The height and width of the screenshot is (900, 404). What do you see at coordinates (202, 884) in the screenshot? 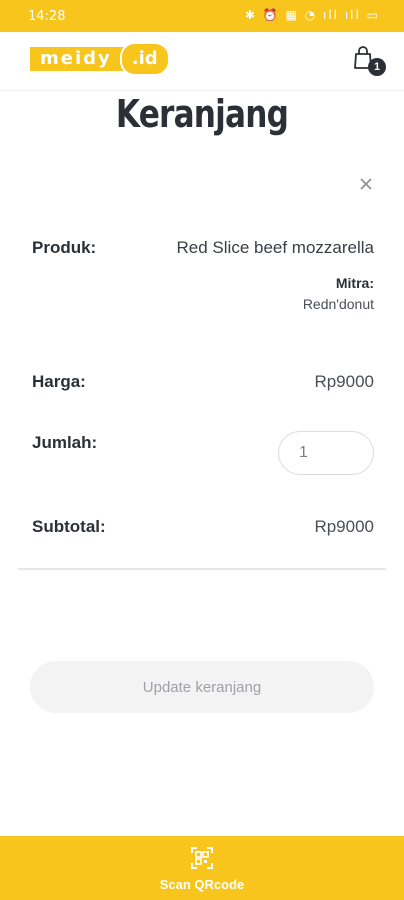
I see `scan-qr-label: Scan QRcode` at bounding box center [202, 884].